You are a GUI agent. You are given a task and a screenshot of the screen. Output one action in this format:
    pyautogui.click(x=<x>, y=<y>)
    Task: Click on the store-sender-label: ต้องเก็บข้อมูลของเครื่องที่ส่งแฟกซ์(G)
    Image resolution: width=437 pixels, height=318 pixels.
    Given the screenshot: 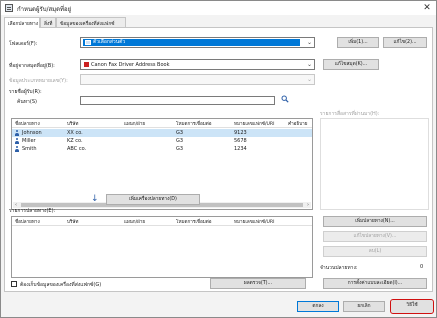 What is the action you would take?
    pyautogui.click(x=60, y=285)
    